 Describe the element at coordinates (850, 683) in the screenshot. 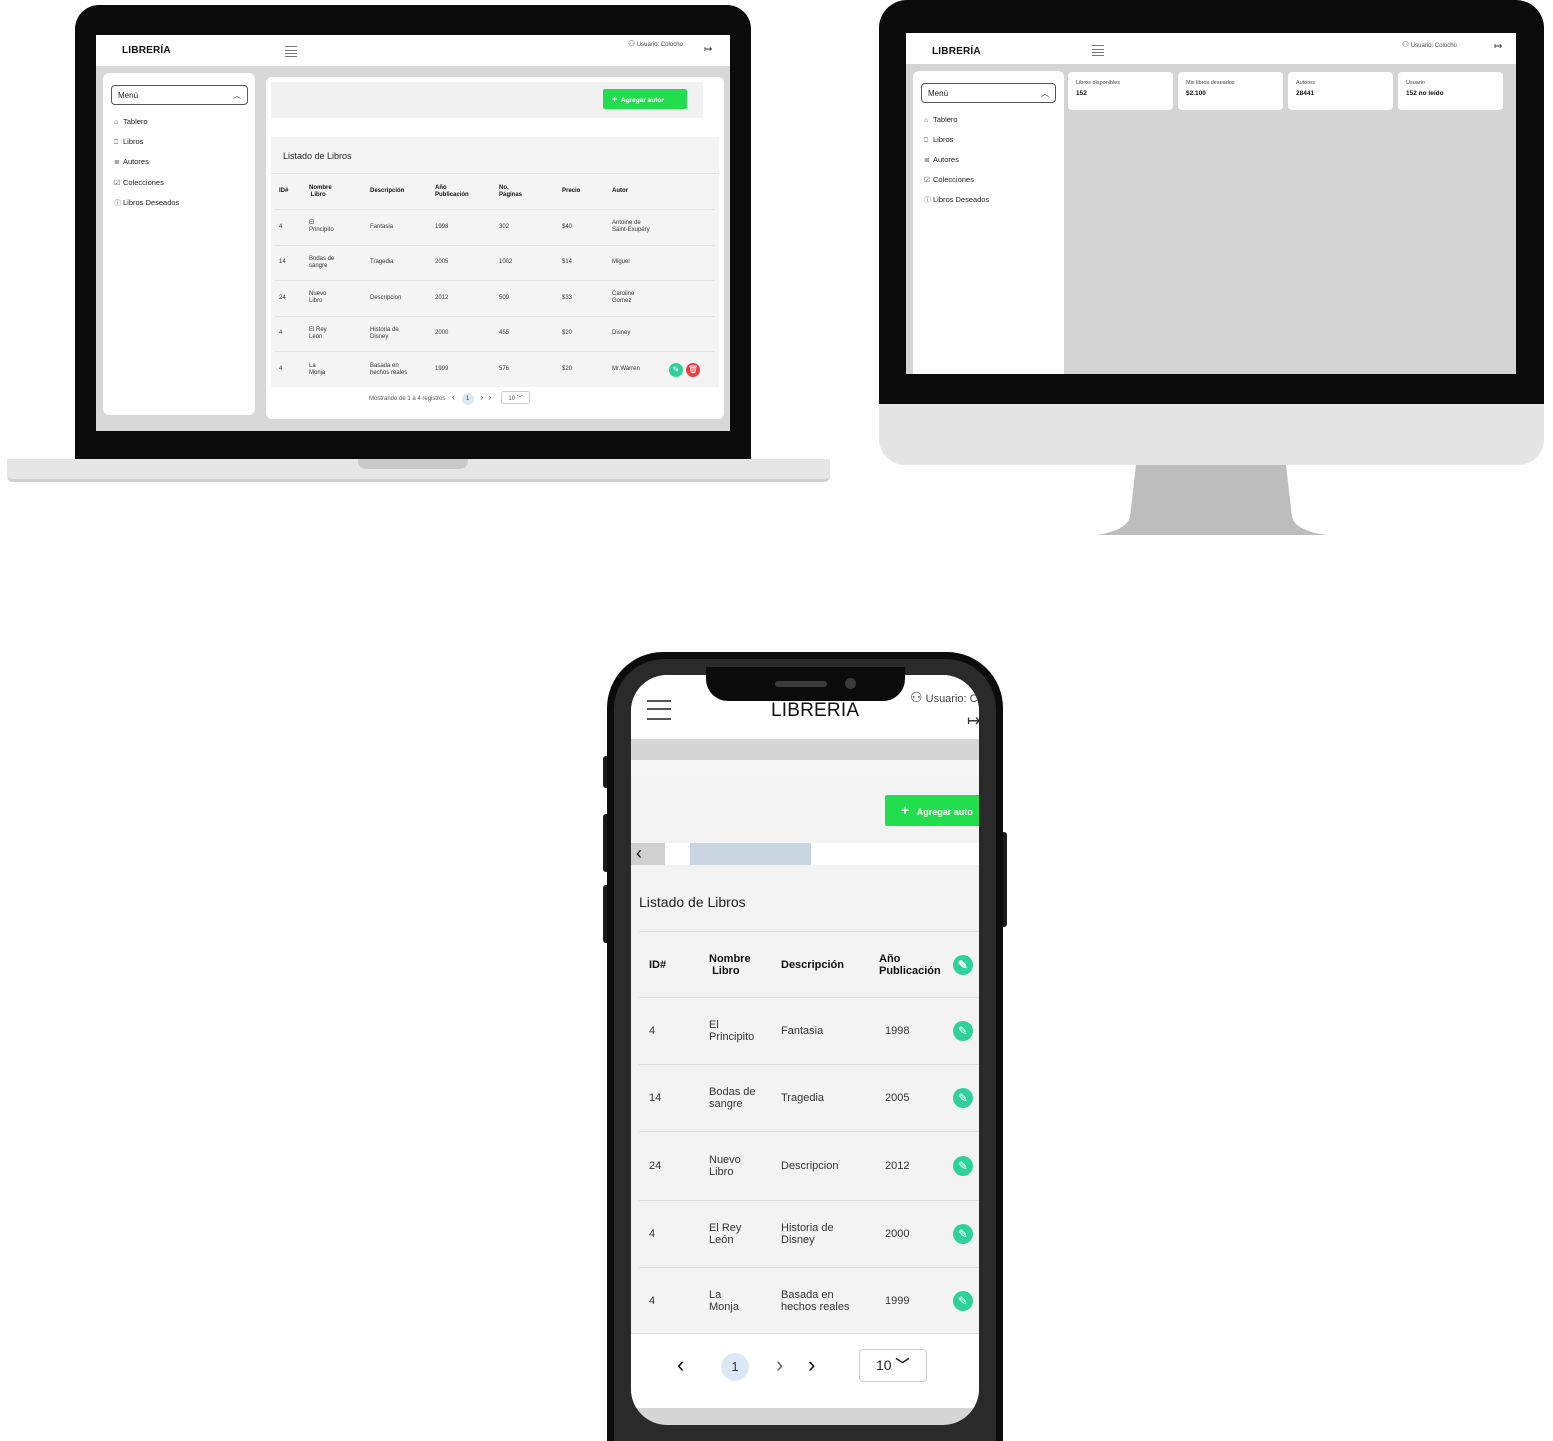

I see `camera` at that location.